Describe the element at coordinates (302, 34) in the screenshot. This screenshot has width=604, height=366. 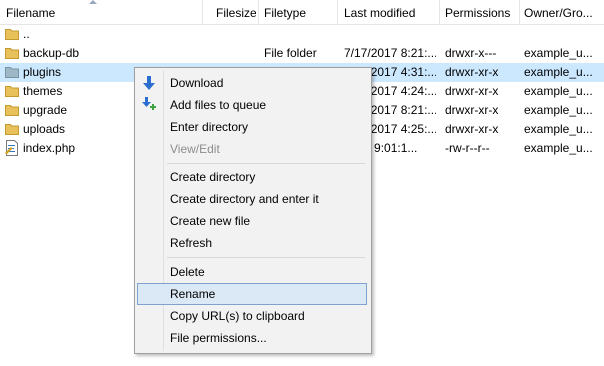
I see `list-item-parent: ..` at that location.